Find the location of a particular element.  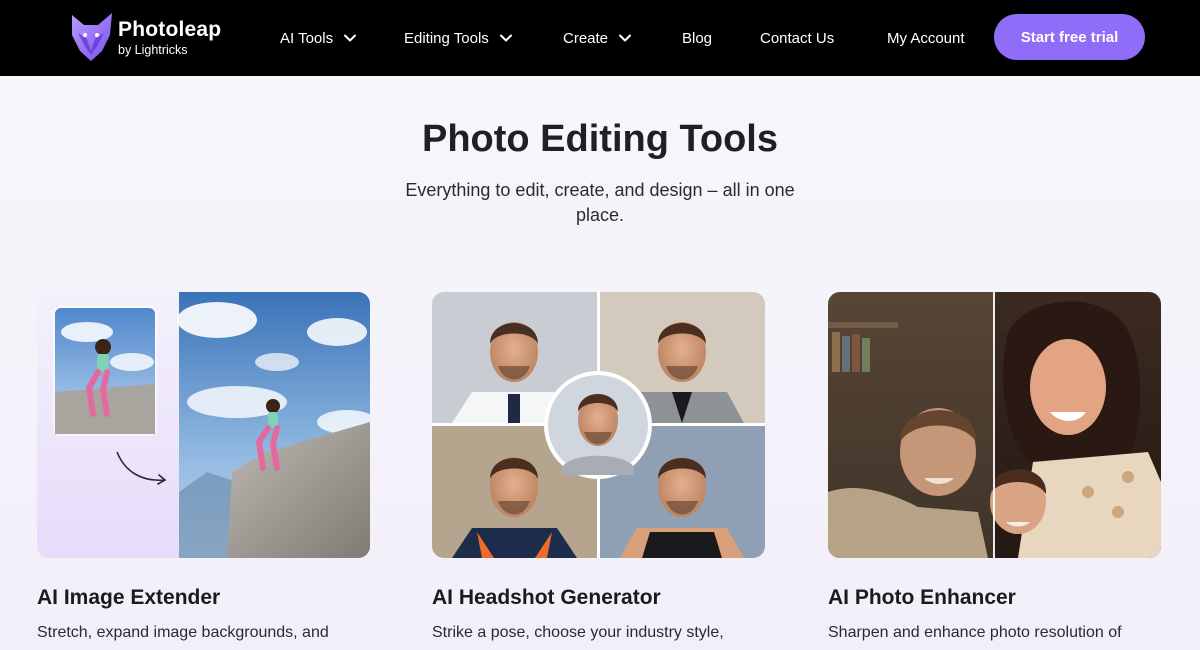

nav-create: Create is located at coordinates (597, 38).